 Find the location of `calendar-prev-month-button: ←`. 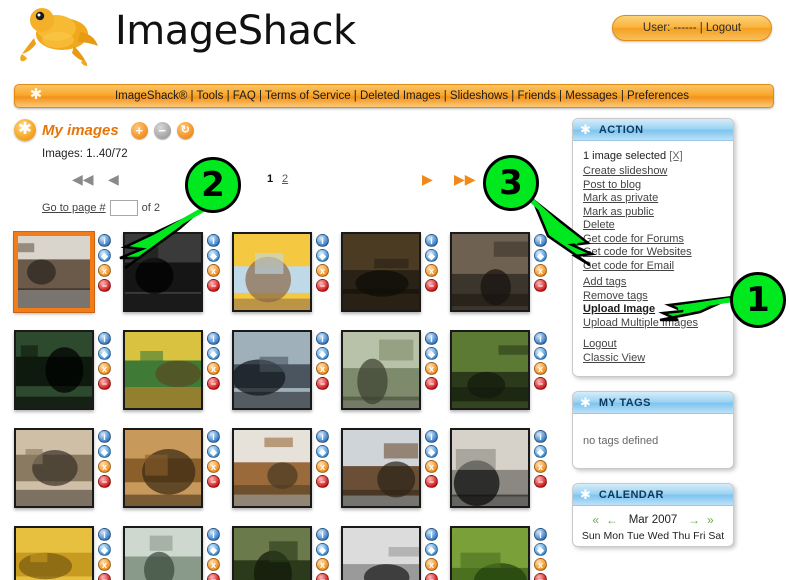

calendar-prev-month-button: ← is located at coordinates (612, 520).